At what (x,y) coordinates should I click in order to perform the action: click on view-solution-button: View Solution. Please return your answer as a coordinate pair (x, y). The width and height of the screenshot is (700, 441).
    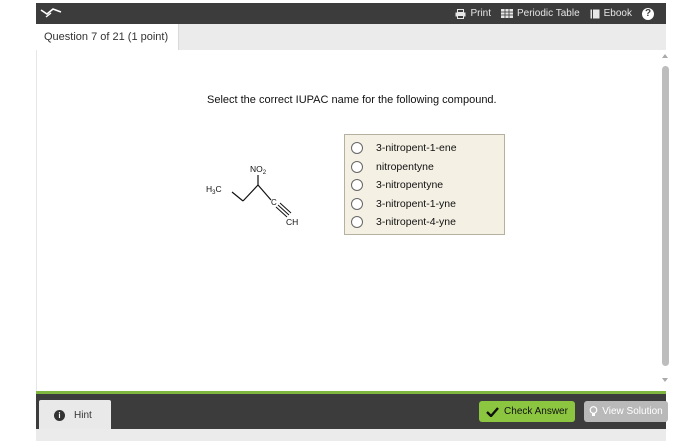
    Looking at the image, I should click on (626, 411).